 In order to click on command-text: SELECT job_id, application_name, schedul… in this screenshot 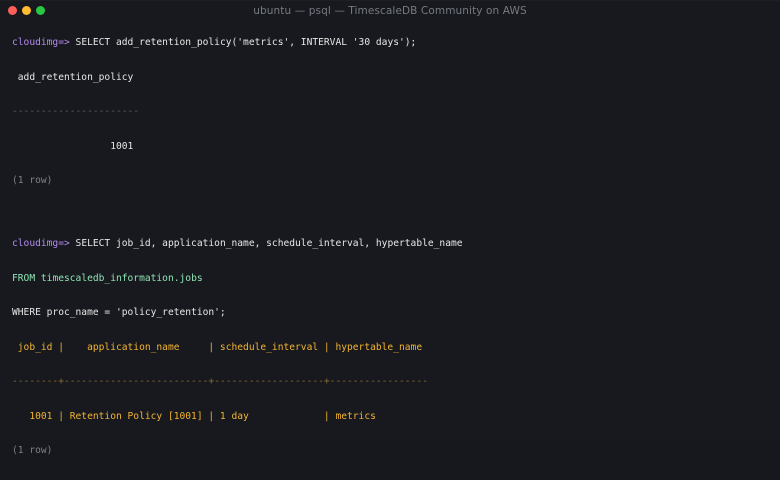, I will do `click(266, 243)`.